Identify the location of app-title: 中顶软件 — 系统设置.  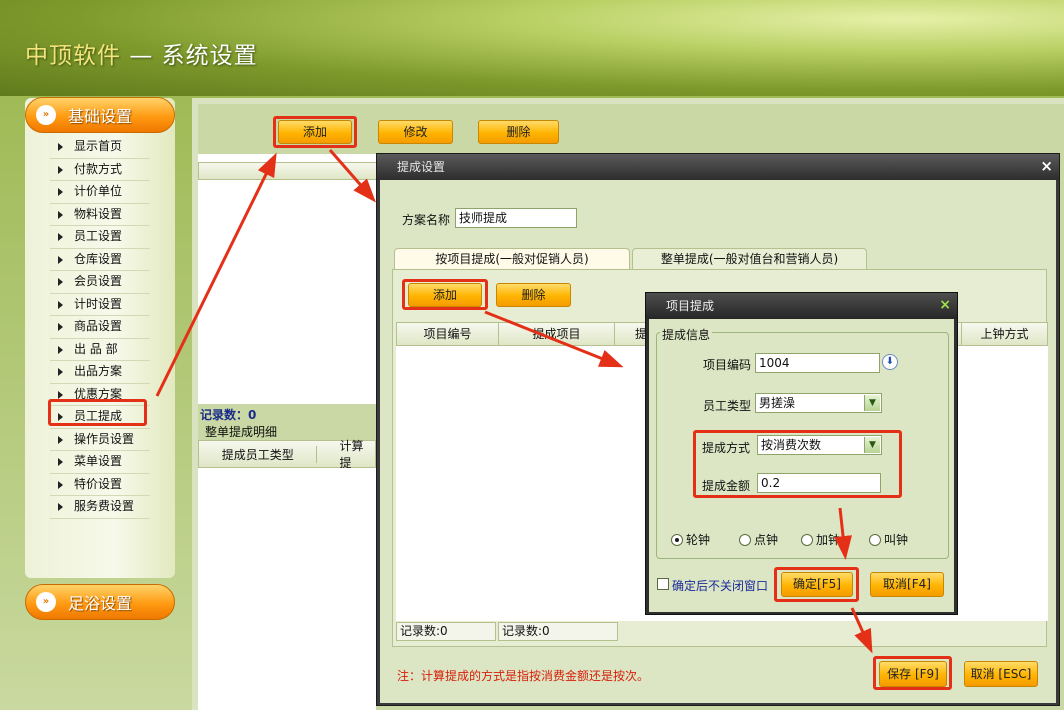
(141, 53).